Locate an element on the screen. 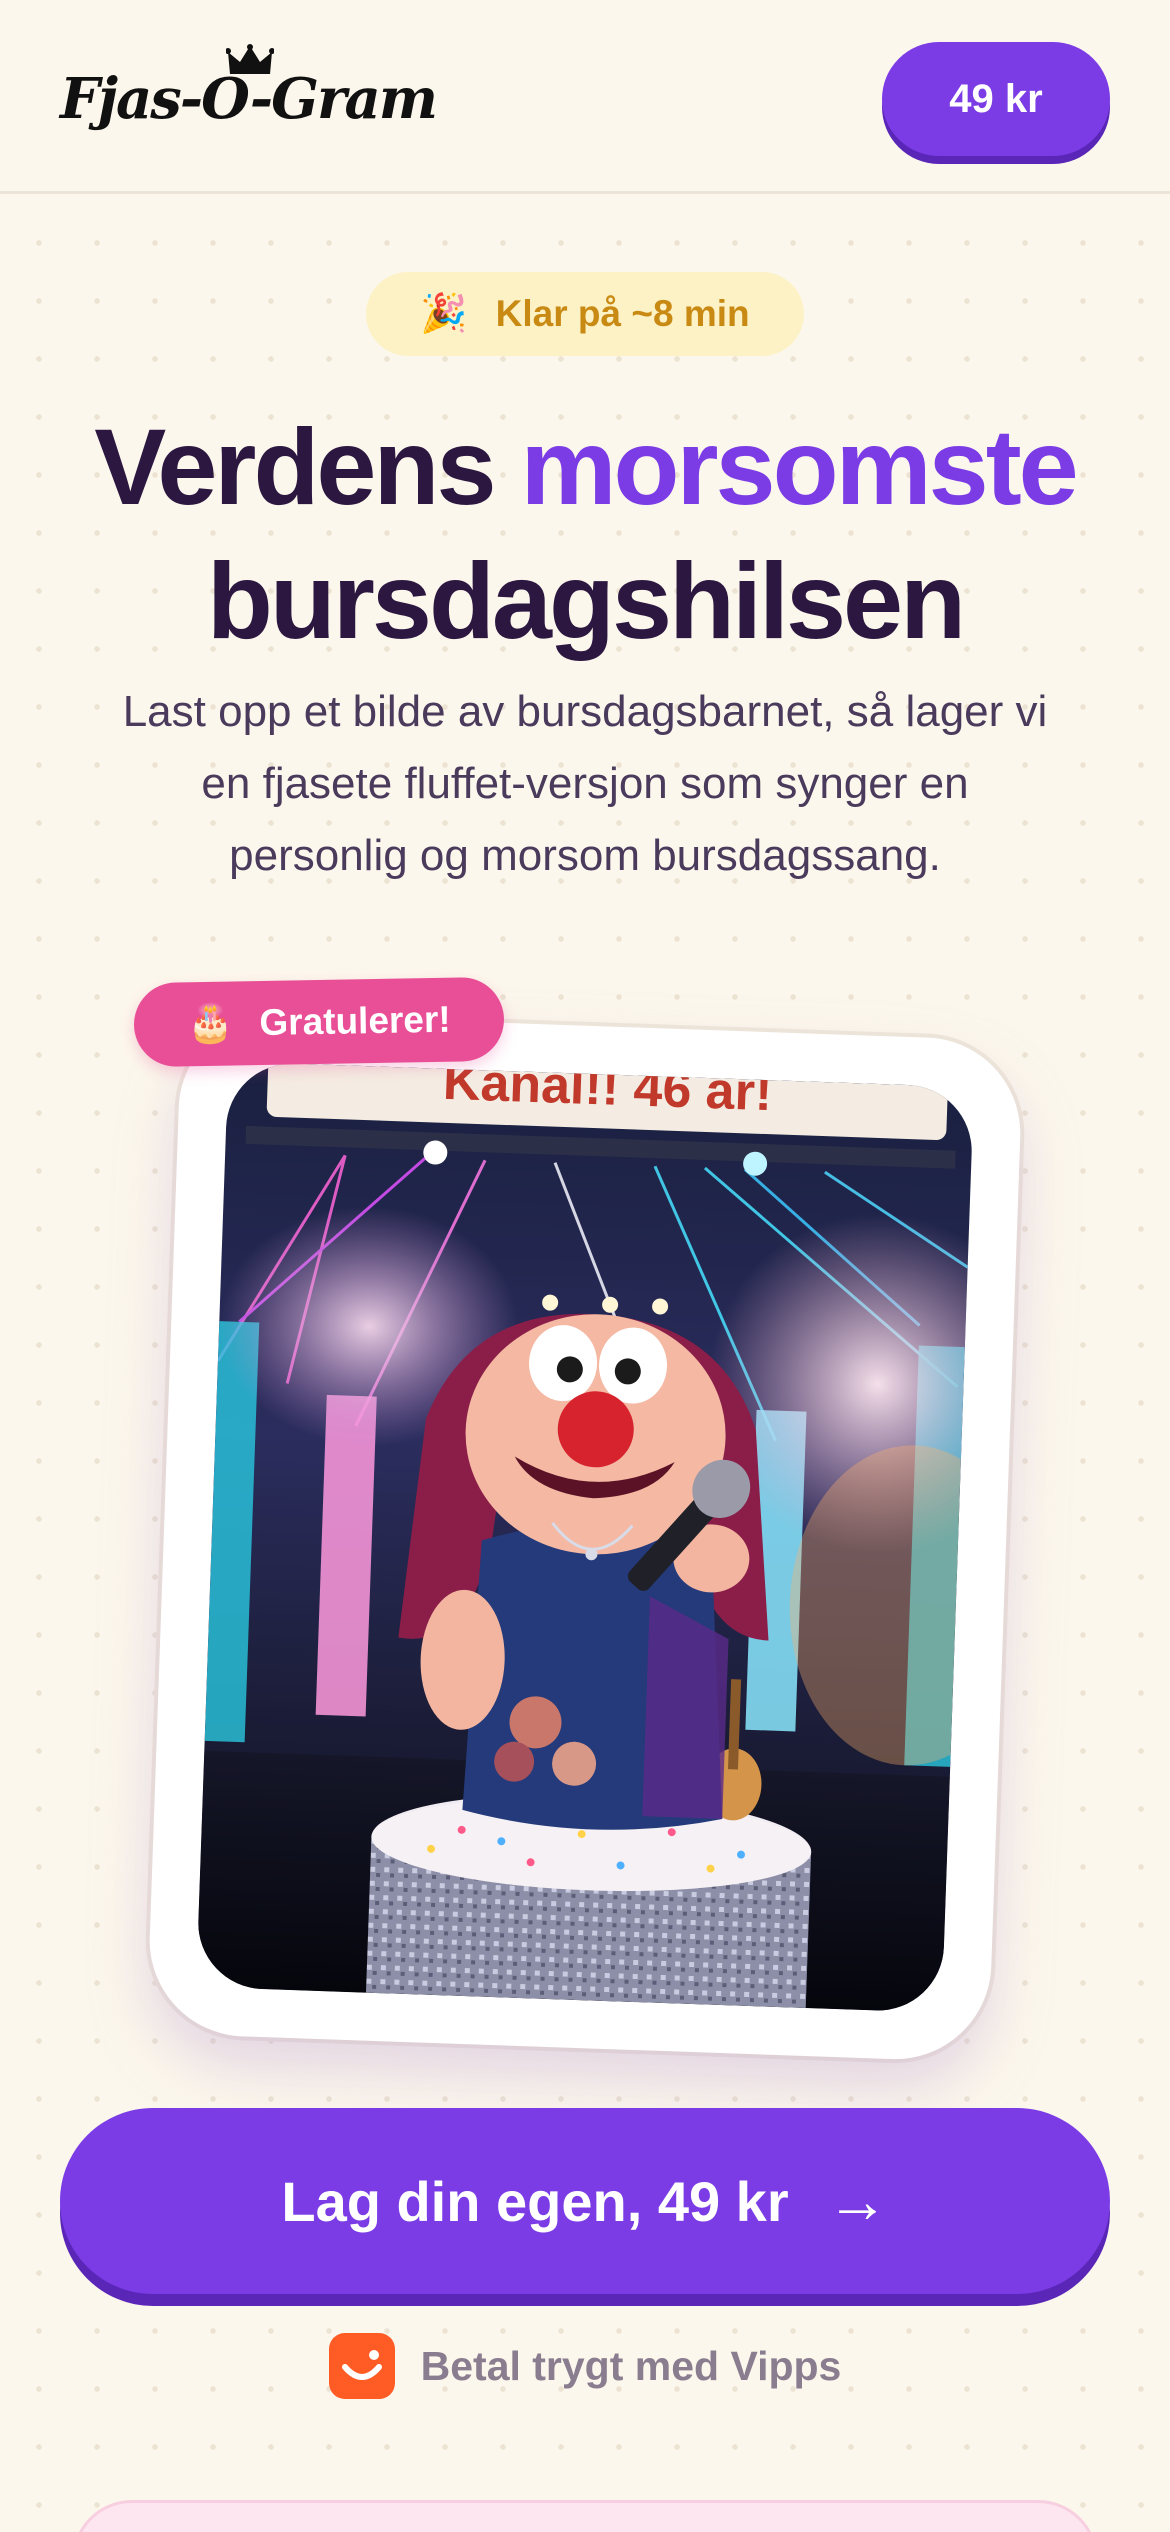 This screenshot has width=1170, height=2532. arrow-right-icon: → is located at coordinates (857, 2201).